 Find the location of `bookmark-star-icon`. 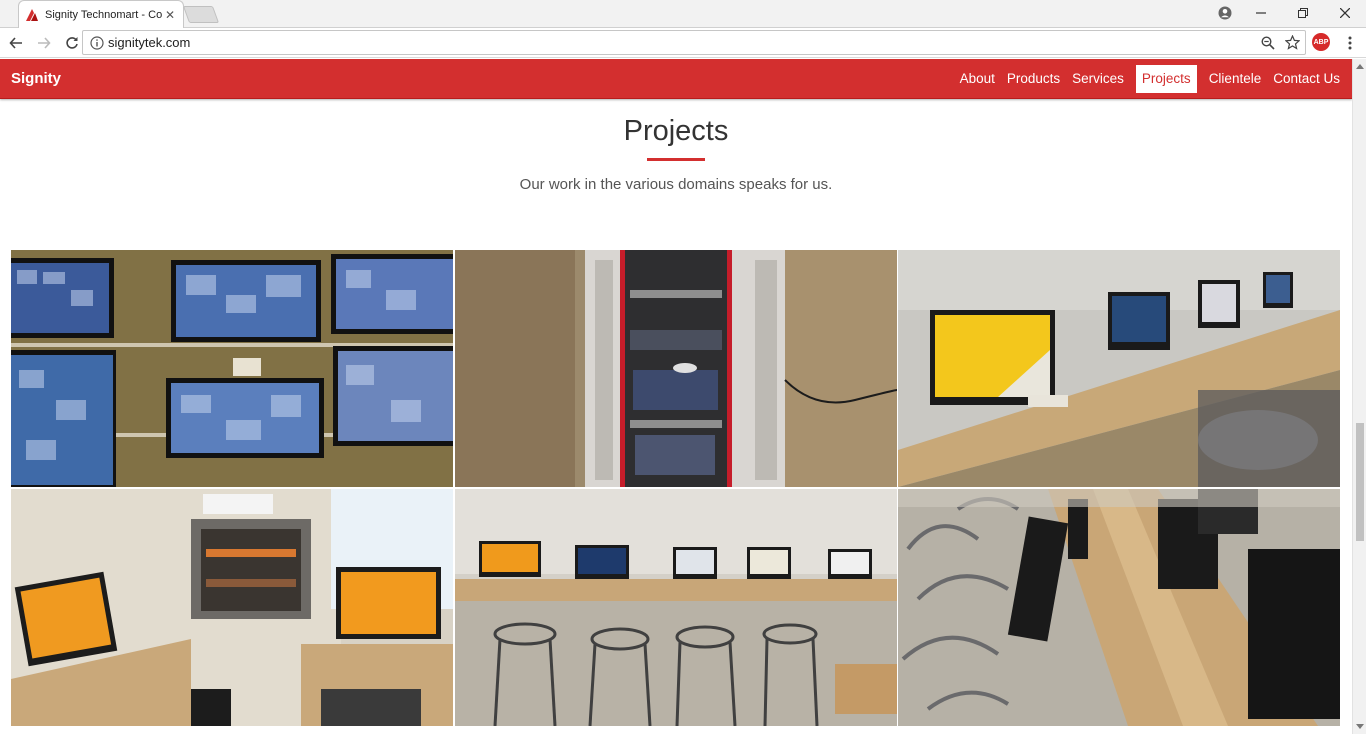

bookmark-star-icon is located at coordinates (1292, 43).